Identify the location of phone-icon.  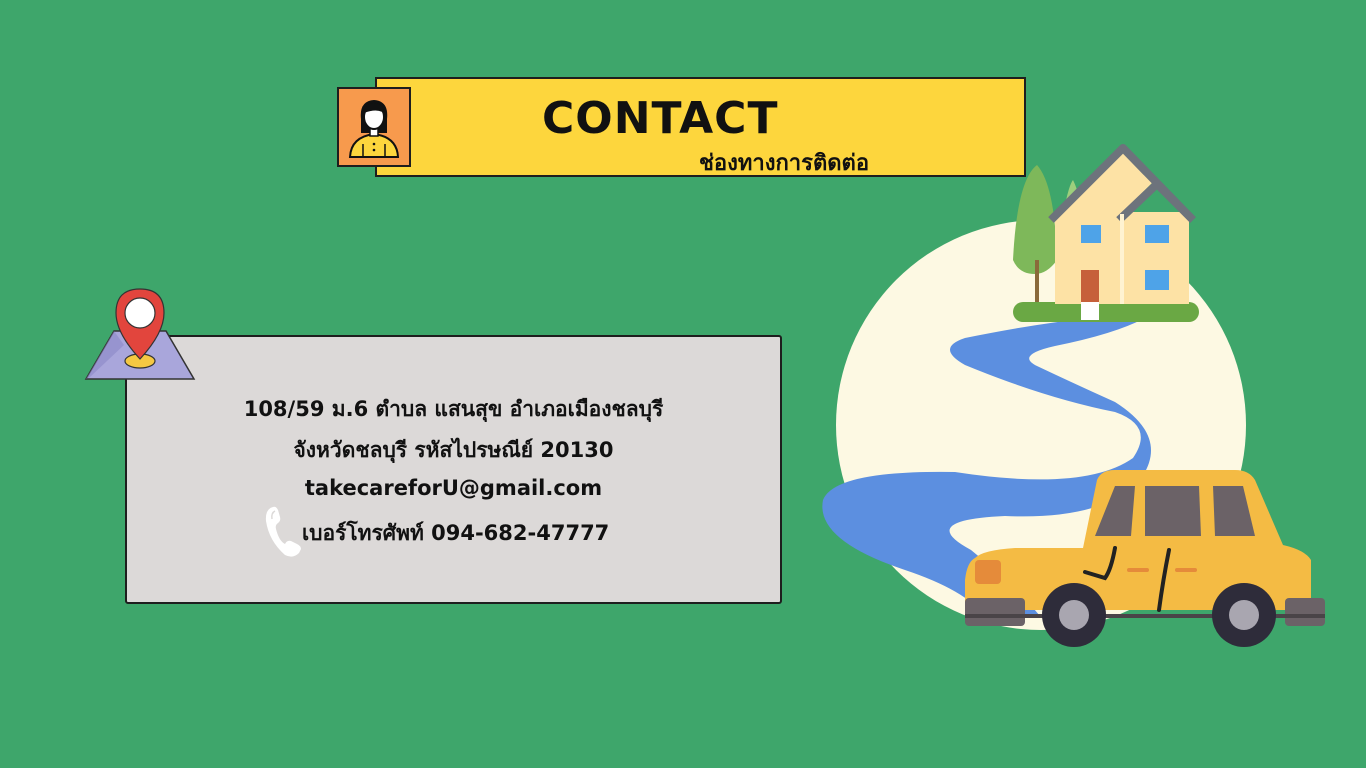
(284, 534).